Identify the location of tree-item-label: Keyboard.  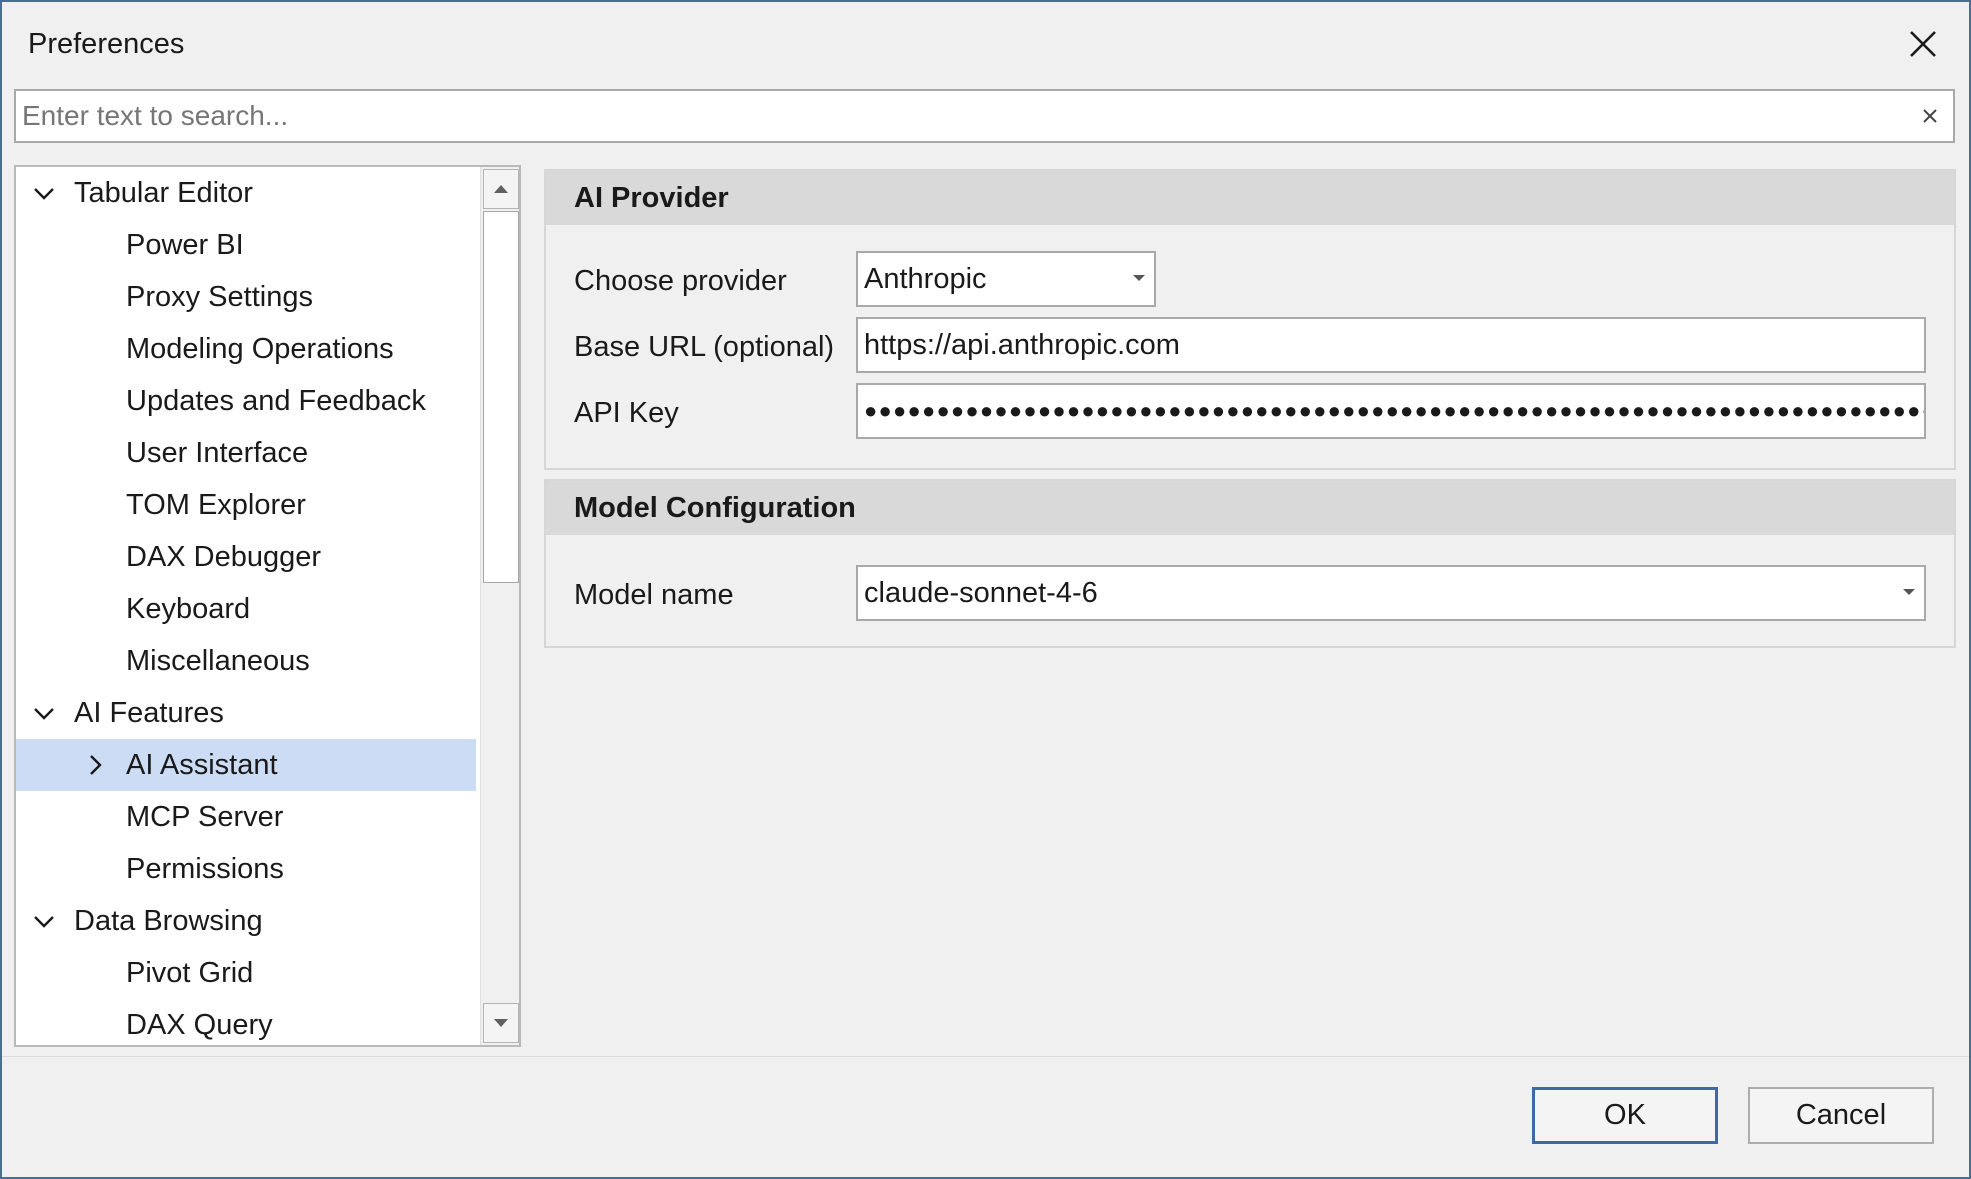
(188, 609).